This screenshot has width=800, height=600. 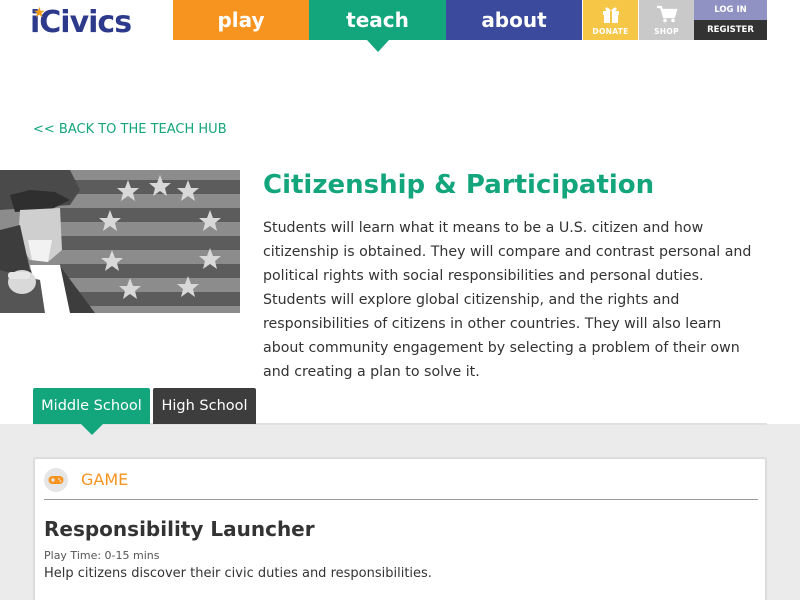 I want to click on nav-about-label: about, so click(x=514, y=20).